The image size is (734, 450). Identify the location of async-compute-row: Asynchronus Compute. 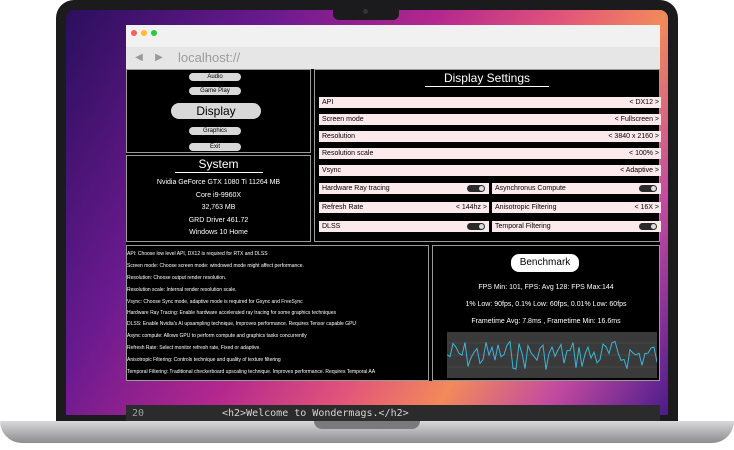
(576, 188).